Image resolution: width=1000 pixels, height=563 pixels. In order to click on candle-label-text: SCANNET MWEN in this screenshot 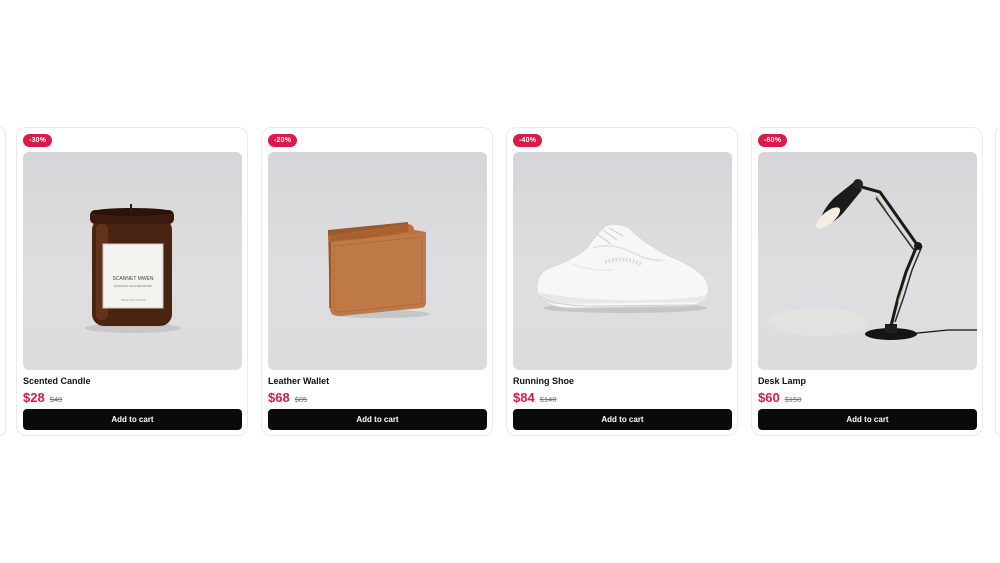, I will do `click(132, 279)`.